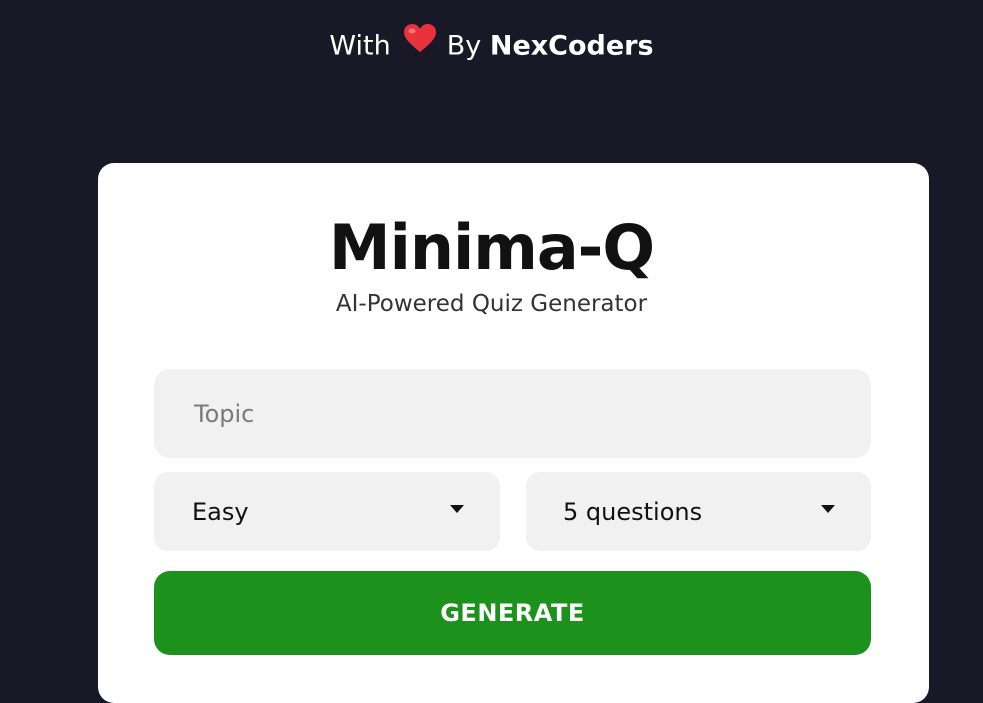 The height and width of the screenshot is (703, 983). I want to click on question-count-select: 5 questions, so click(698, 511).